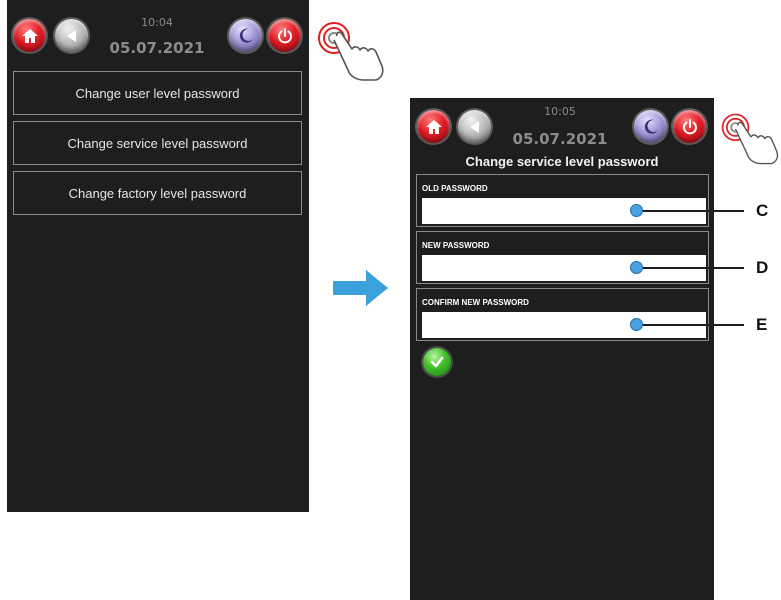 The image size is (781, 600). What do you see at coordinates (690, 211) in the screenshot?
I see `callout-line-c` at bounding box center [690, 211].